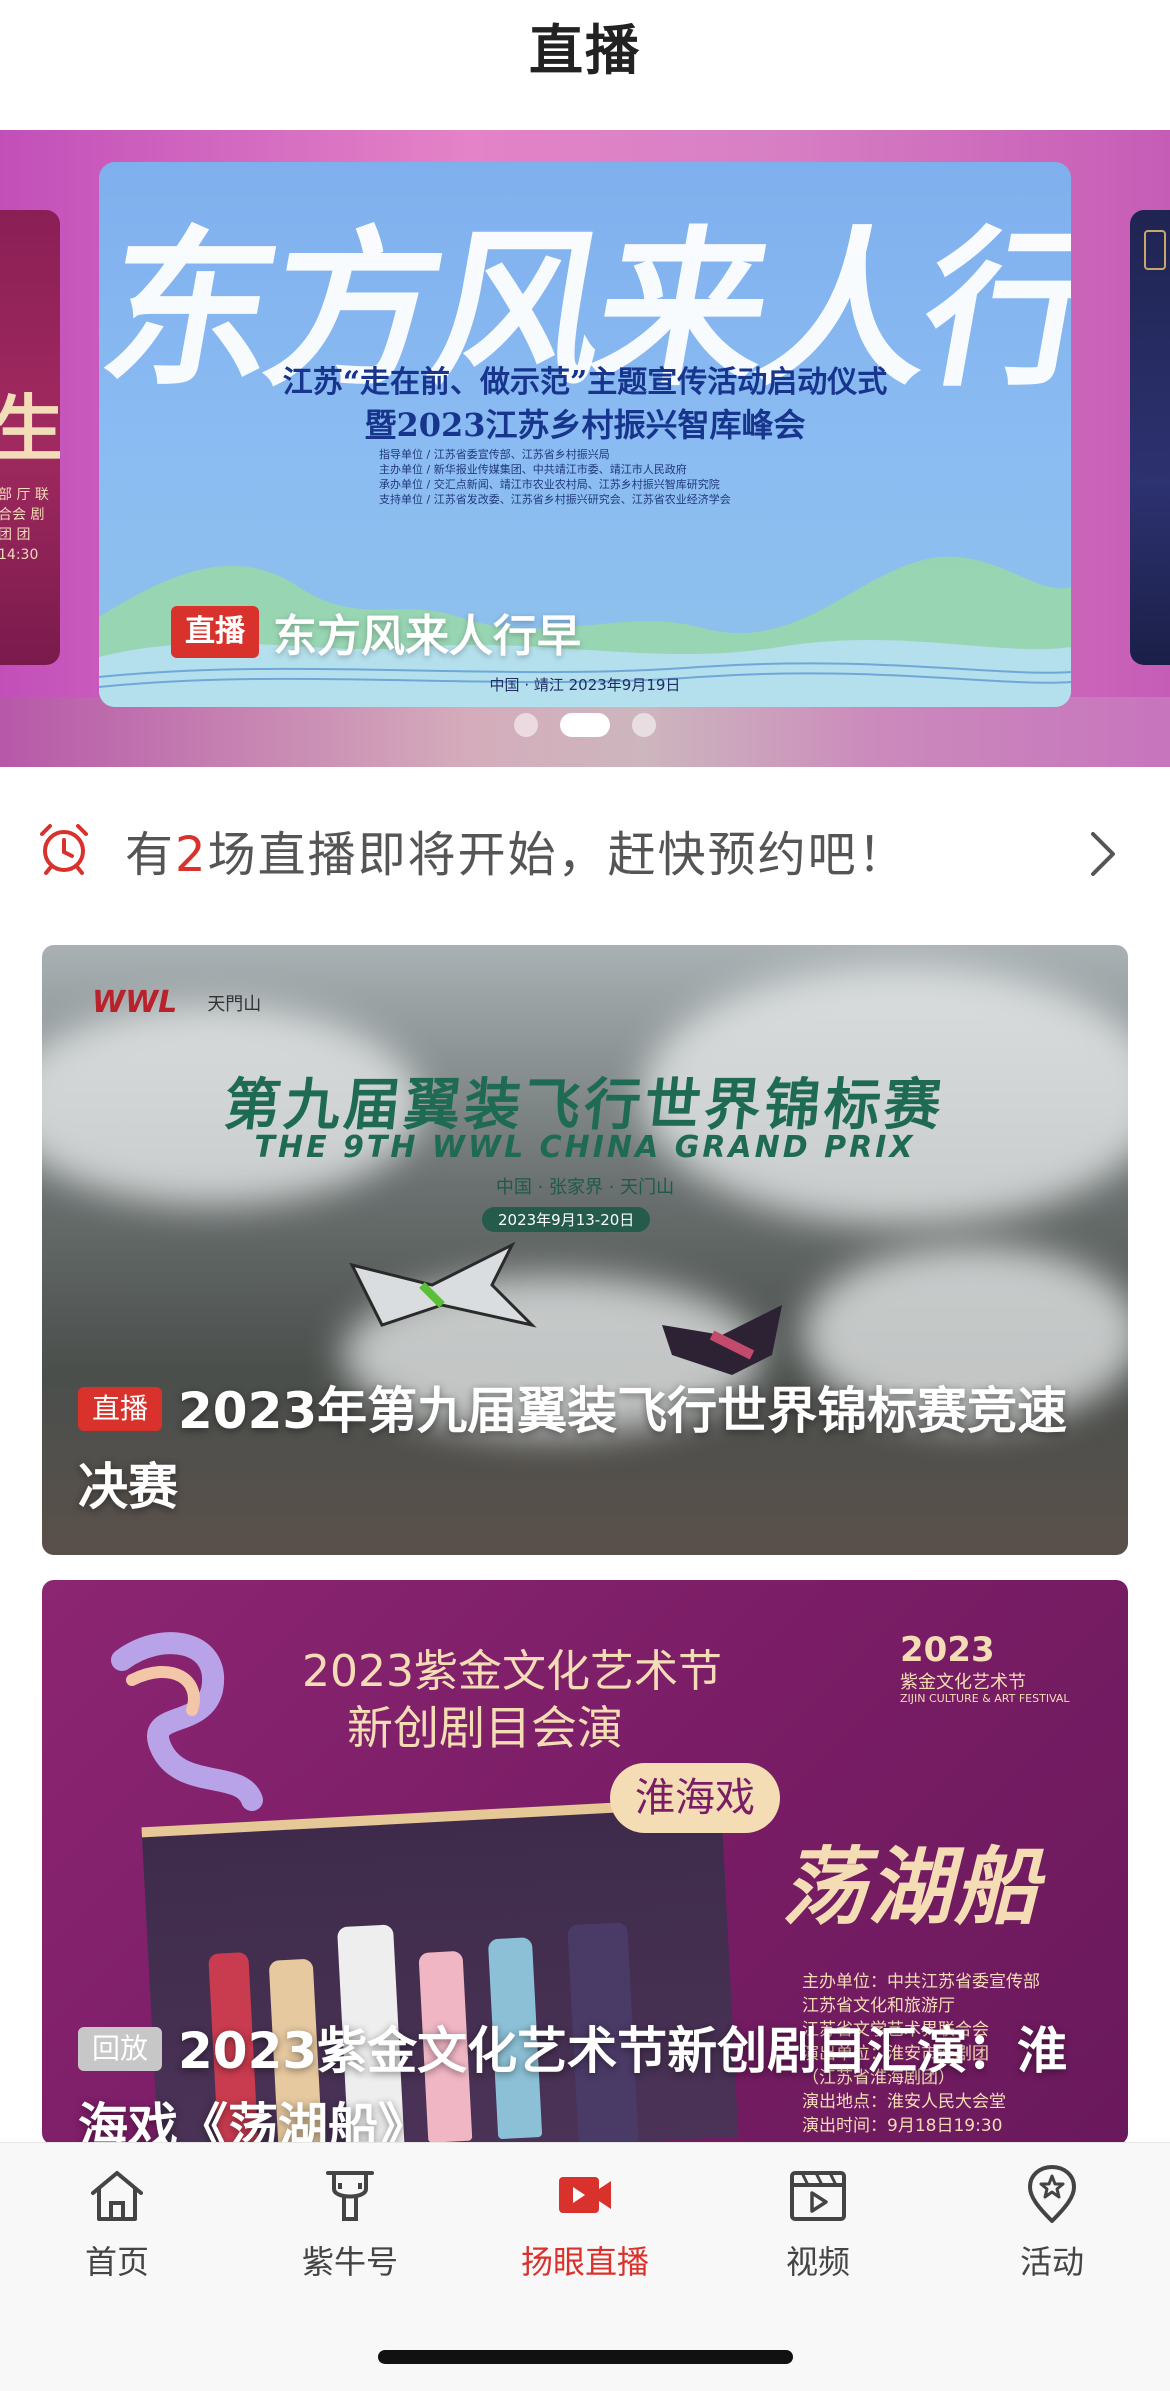  Describe the element at coordinates (584, 1105) in the screenshot. I see `poster-heading: 第九届翼装飞行世界锦标赛` at that location.